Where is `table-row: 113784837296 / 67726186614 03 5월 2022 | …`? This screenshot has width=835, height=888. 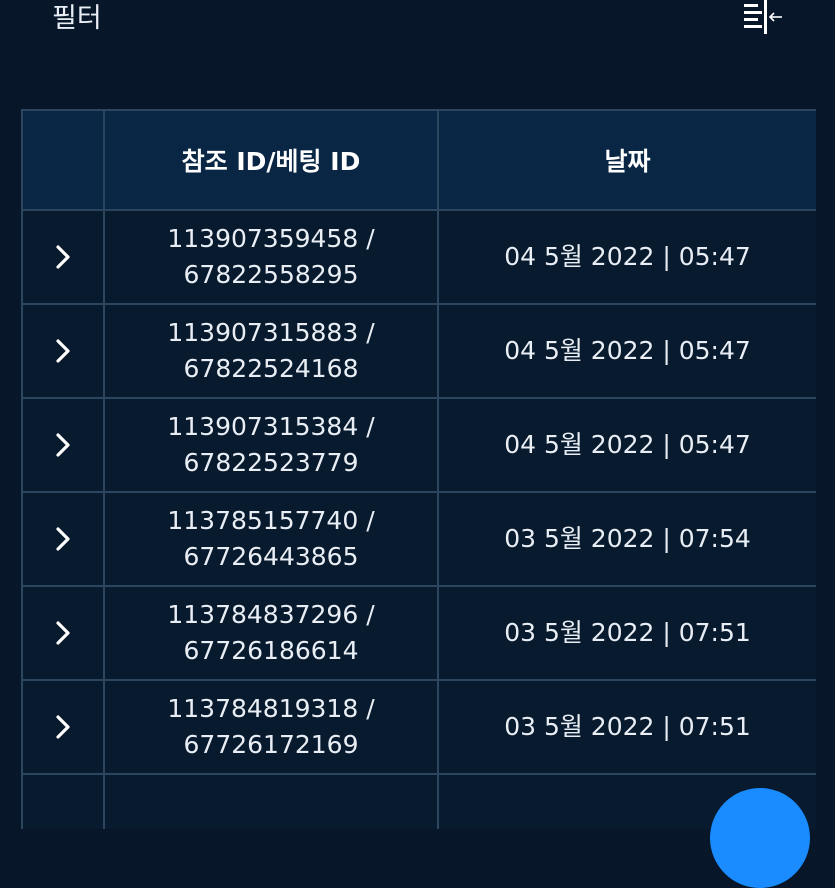
table-row: 113784837296 / 67726186614 03 5월 2022 | … is located at coordinates (418, 633).